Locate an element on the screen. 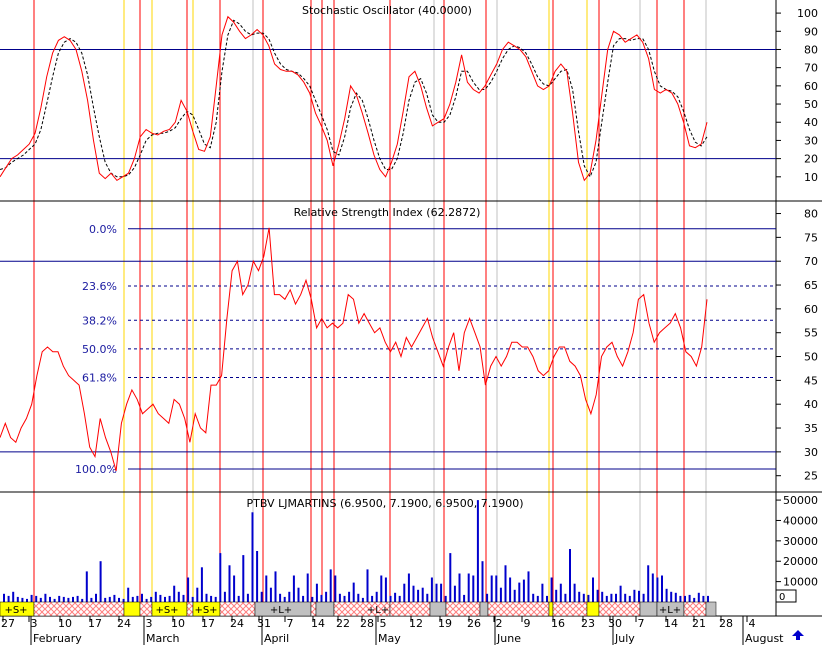  day-label: 19 is located at coordinates (445, 623).